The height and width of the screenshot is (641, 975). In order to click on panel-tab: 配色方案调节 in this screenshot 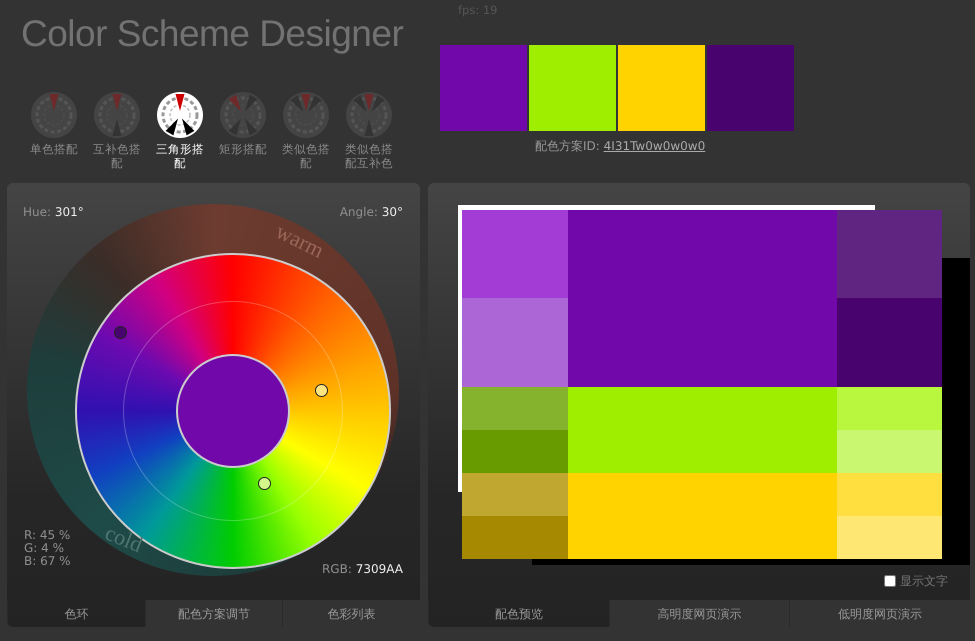, I will do `click(213, 613)`.